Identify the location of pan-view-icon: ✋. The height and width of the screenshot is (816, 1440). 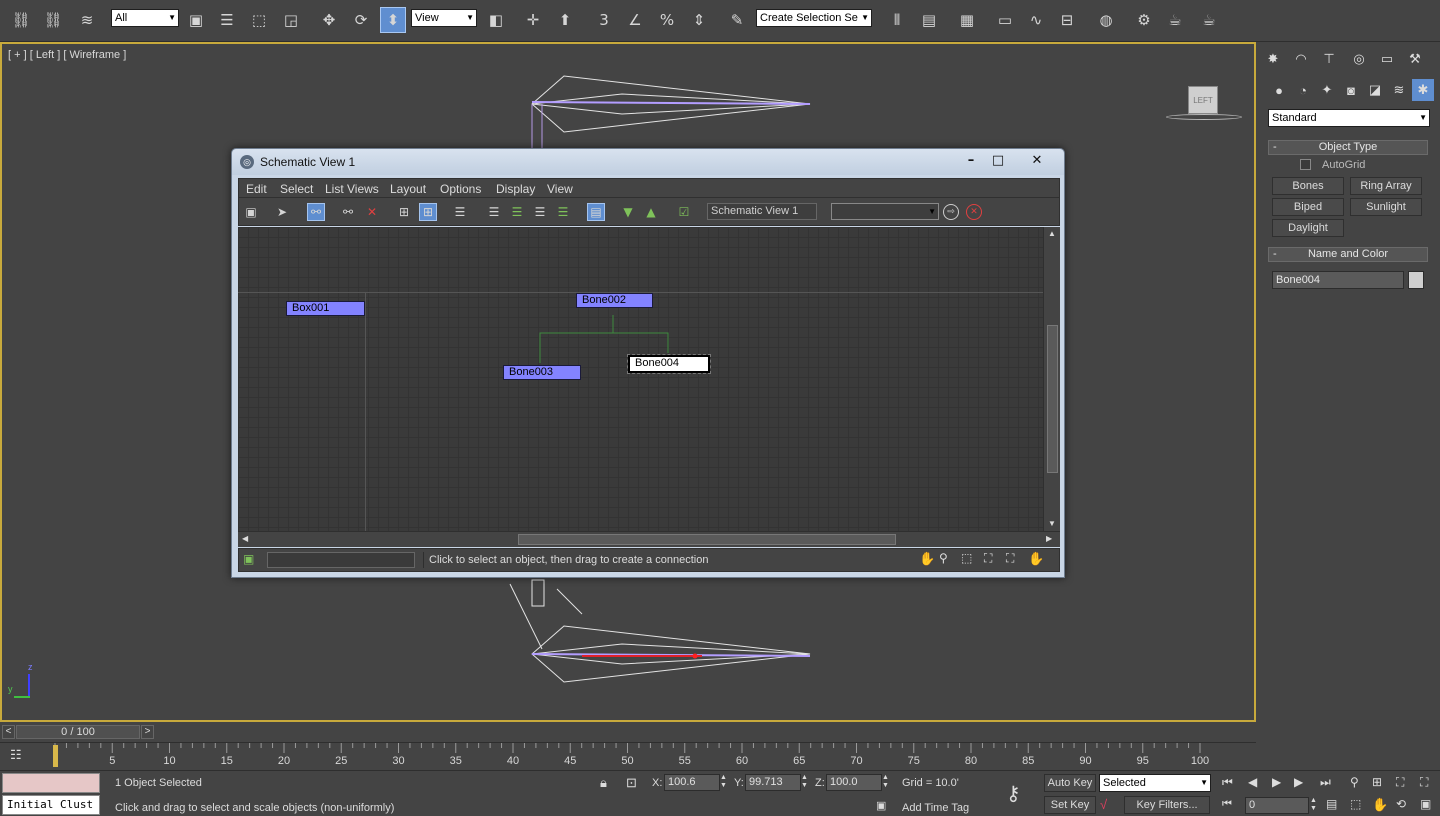
(1380, 805).